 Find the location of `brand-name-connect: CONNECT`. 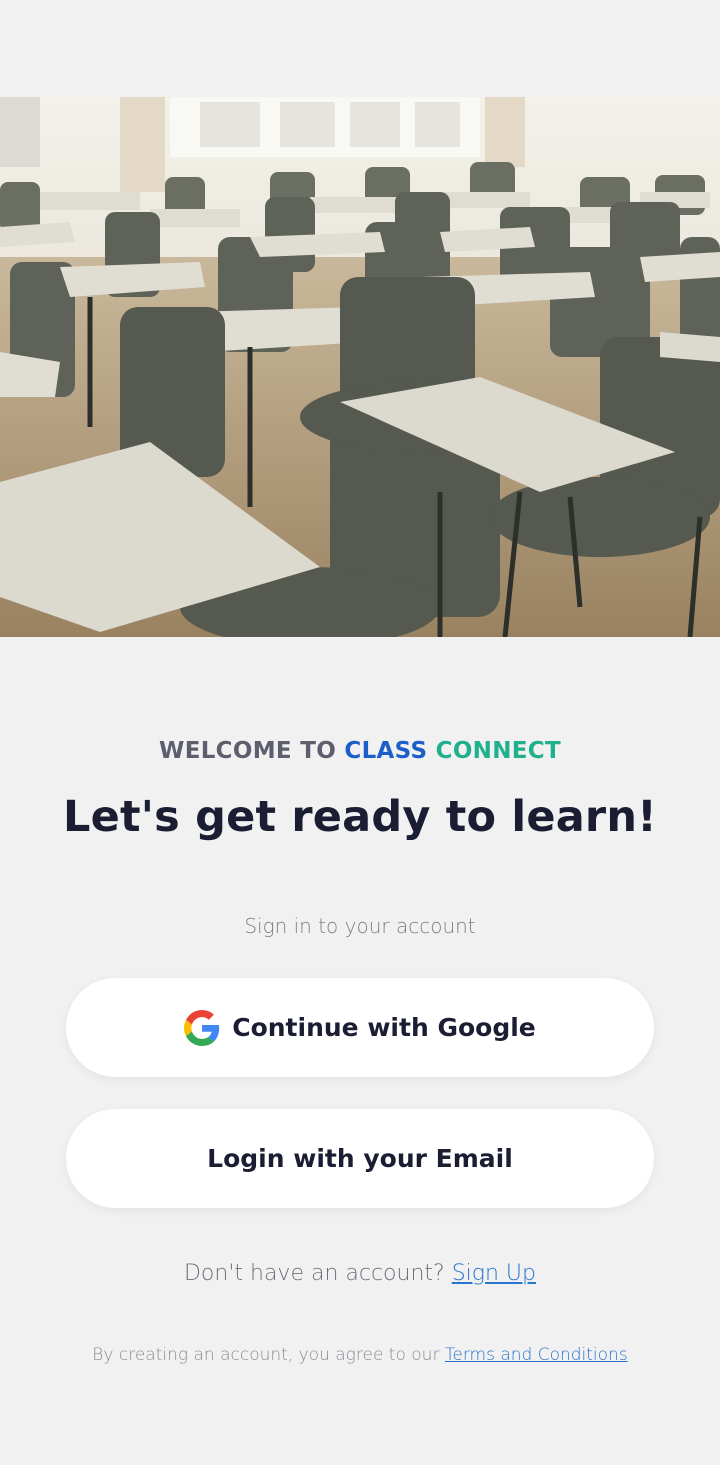

brand-name-connect: CONNECT is located at coordinates (498, 751).